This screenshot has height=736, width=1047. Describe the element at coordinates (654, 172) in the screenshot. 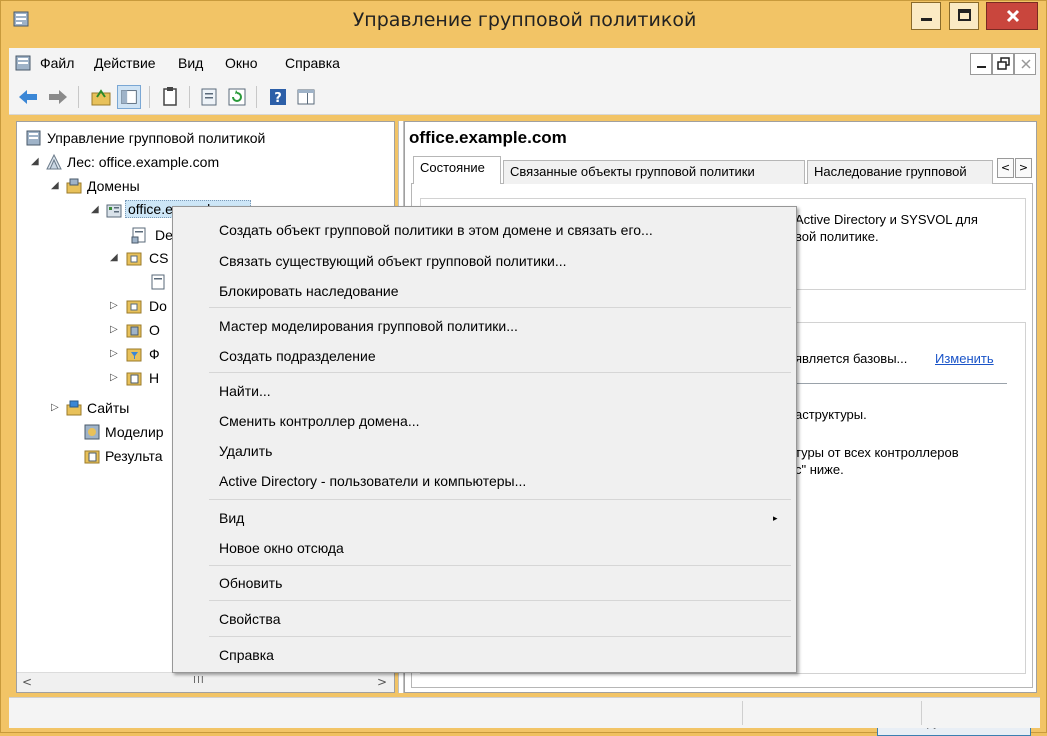

I see `tab-linked-gpos: Связанные объекты групповой политики` at that location.